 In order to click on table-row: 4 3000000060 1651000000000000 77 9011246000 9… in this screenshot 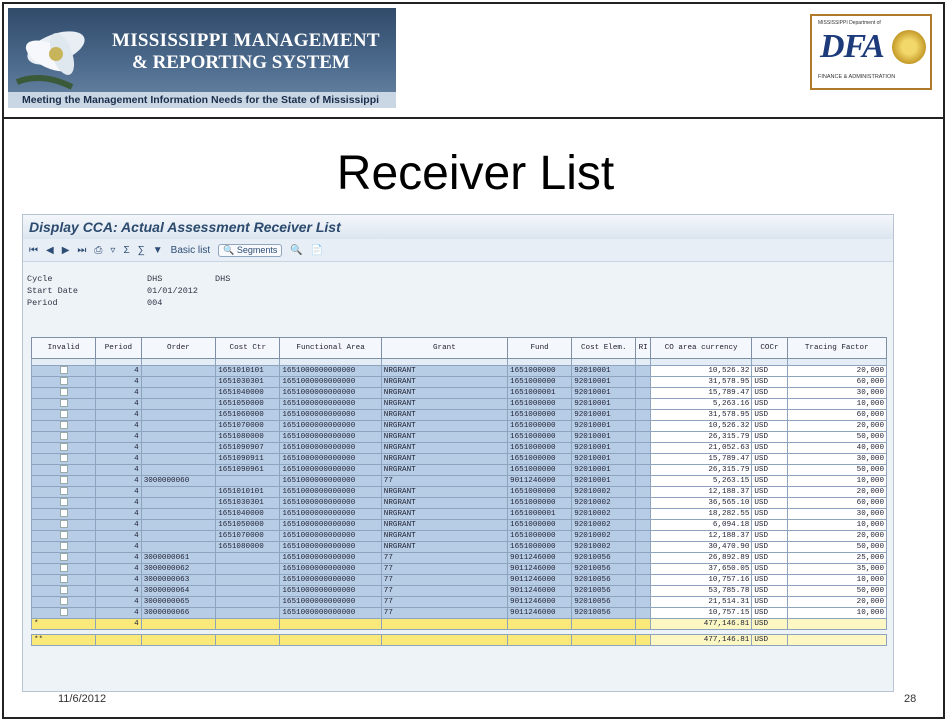, I will do `click(459, 481)`.